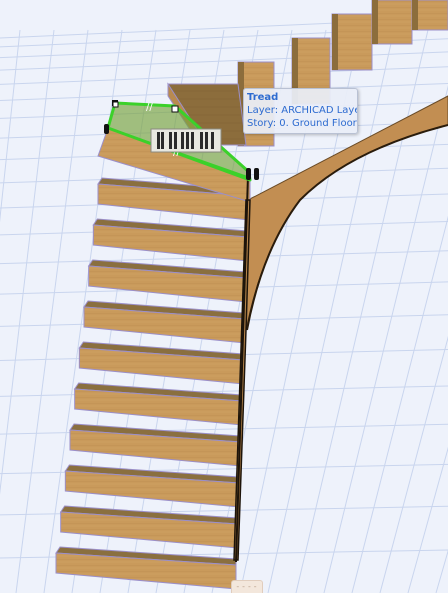 Image resolution: width=448 pixels, height=593 pixels. What do you see at coordinates (175, 109) in the screenshot?
I see `hotspot-back-right` at bounding box center [175, 109].